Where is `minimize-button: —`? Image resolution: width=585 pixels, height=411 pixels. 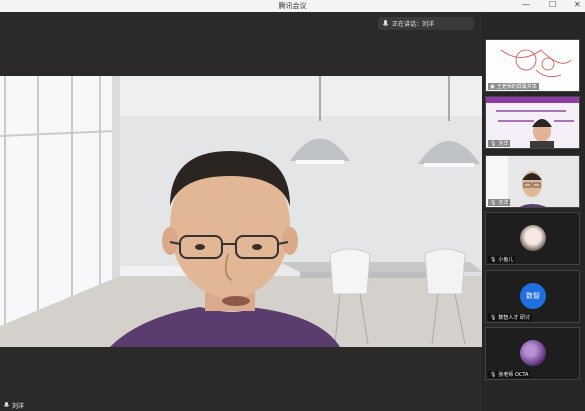
minimize-button: — is located at coordinates (526, 4).